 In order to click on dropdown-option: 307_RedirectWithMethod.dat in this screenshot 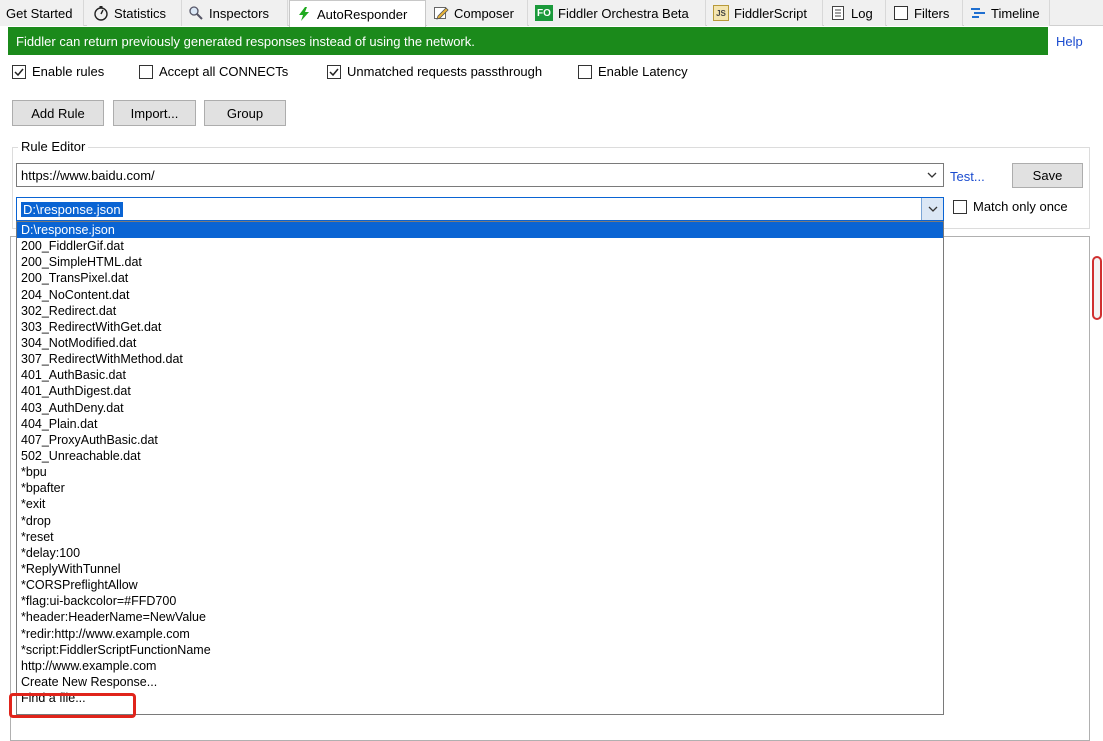, I will do `click(480, 359)`.